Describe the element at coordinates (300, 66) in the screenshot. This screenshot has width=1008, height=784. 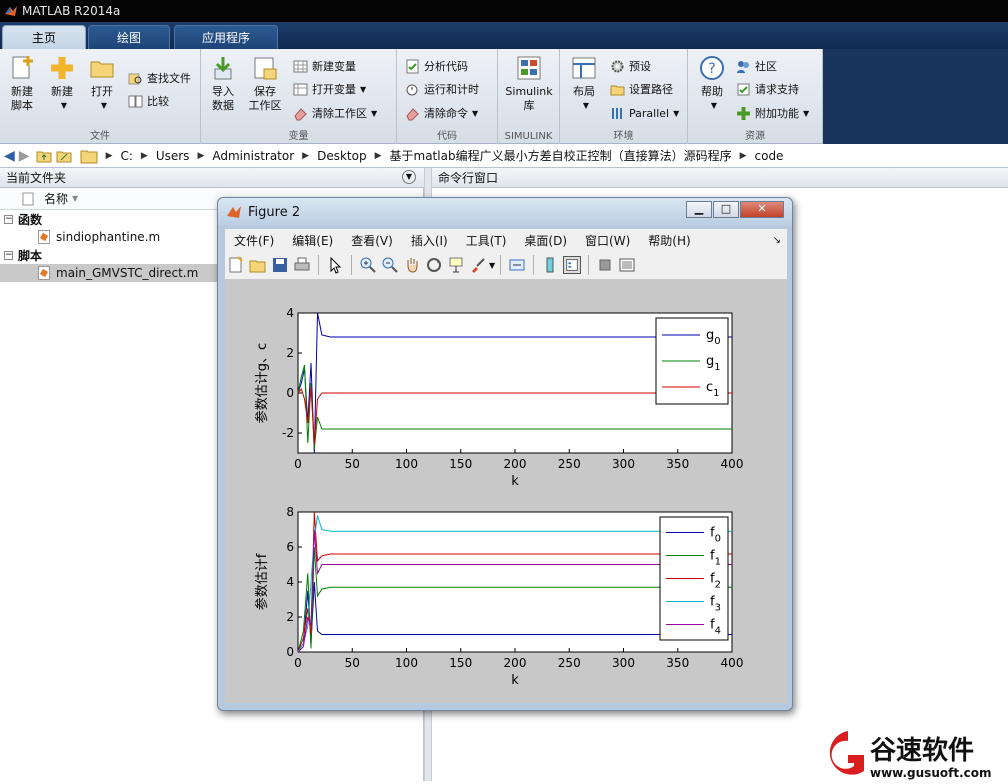
I see `grid-icon` at that location.